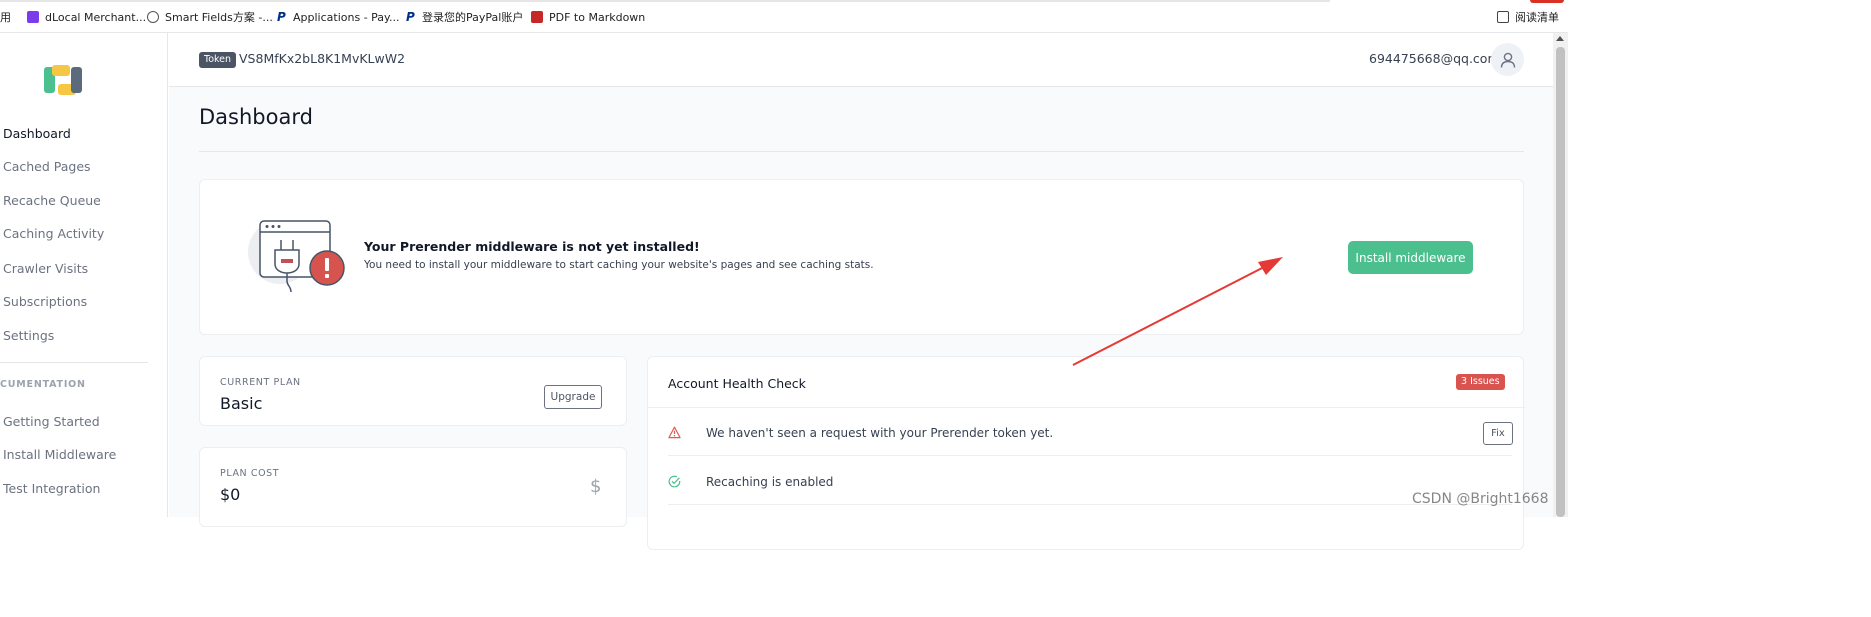  What do you see at coordinates (1547, 1) in the screenshot?
I see `window-close-edge` at bounding box center [1547, 1].